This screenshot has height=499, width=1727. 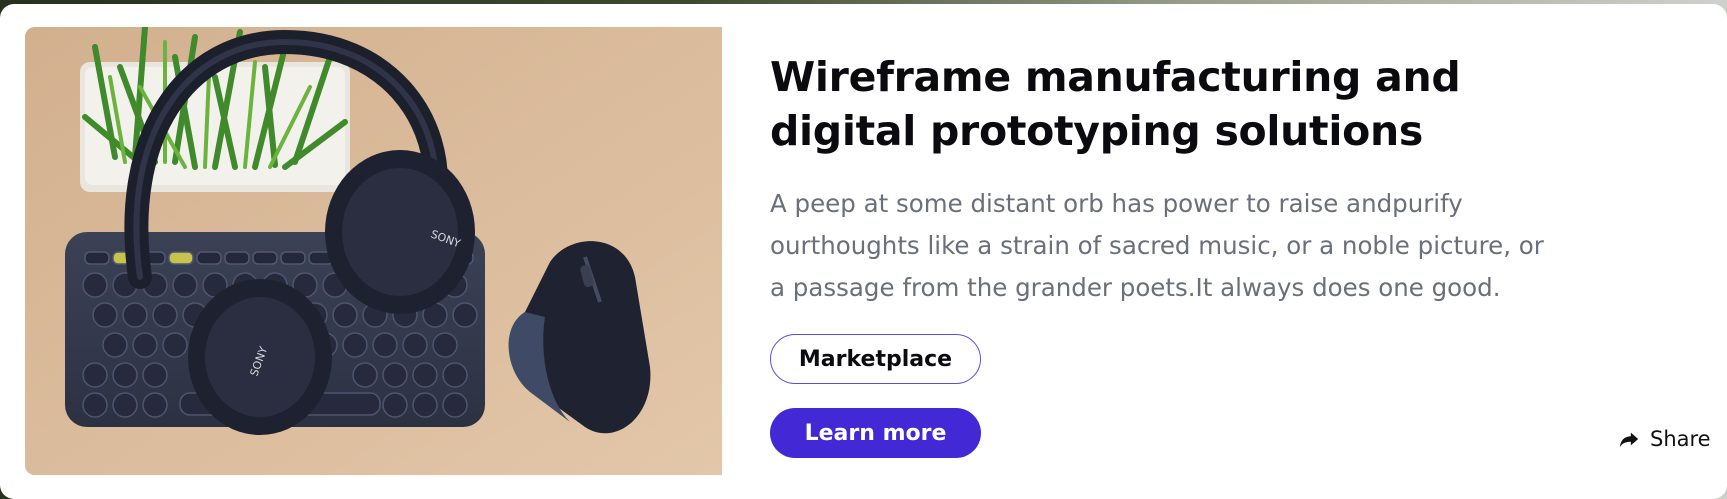 I want to click on share-button: Share, so click(x=1664, y=439).